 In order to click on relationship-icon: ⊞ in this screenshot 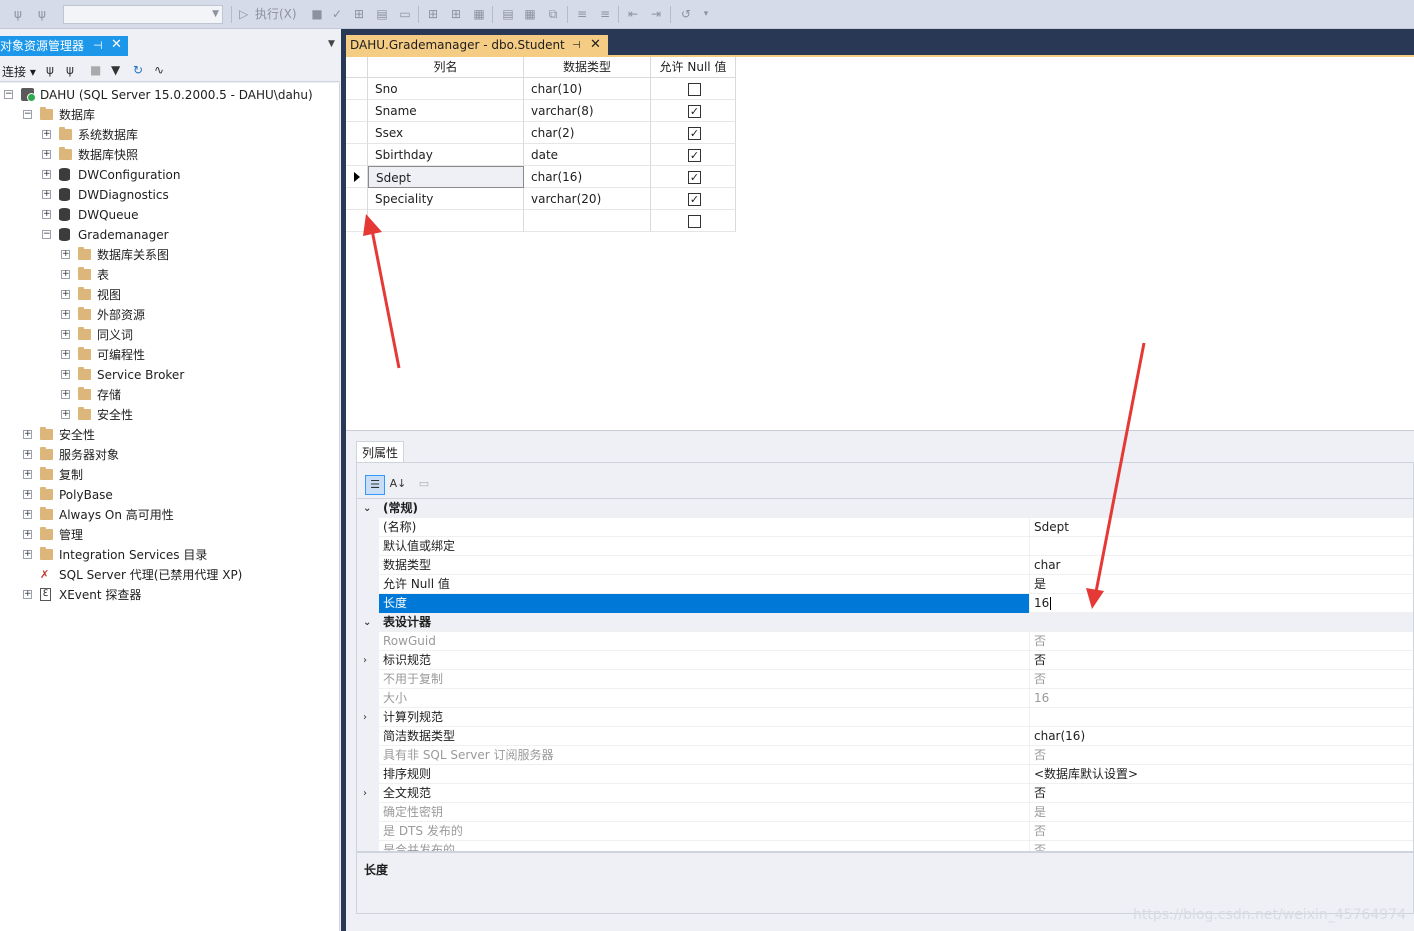, I will do `click(433, 14)`.